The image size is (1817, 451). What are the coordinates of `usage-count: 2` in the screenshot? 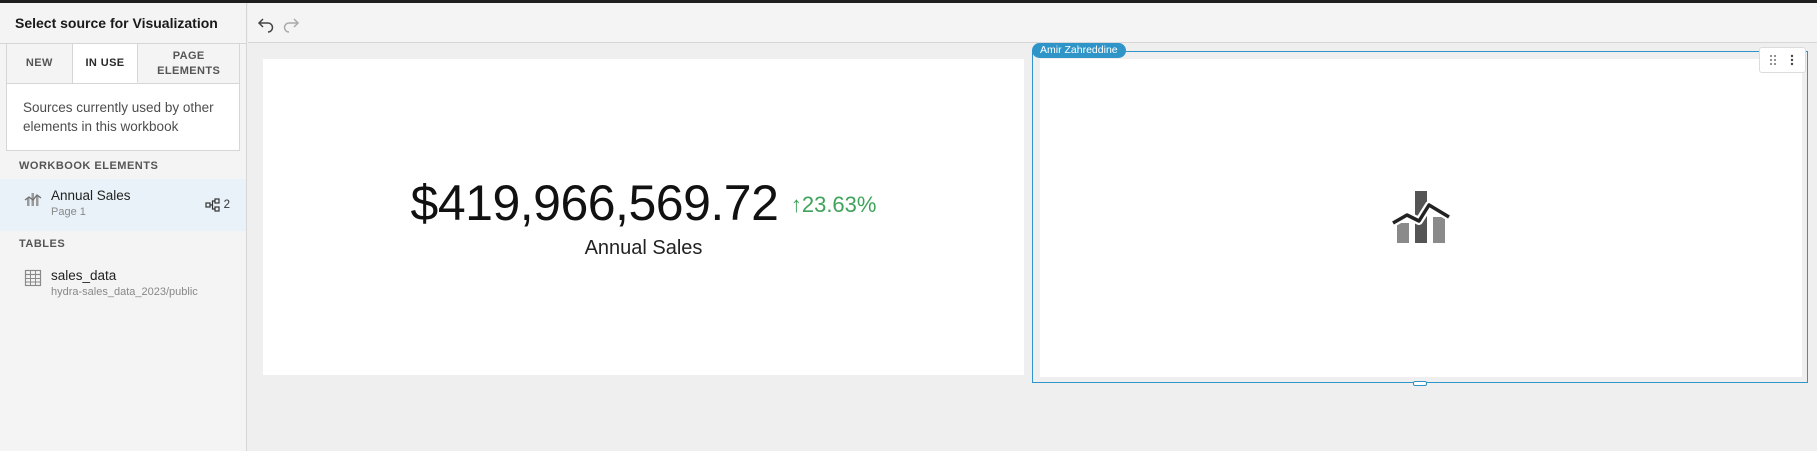 It's located at (226, 205).